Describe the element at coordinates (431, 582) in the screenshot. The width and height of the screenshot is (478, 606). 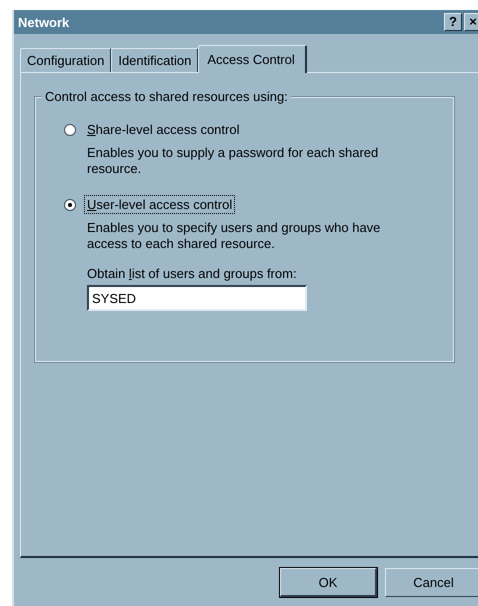
I see `dialog-button: Cancel` at that location.